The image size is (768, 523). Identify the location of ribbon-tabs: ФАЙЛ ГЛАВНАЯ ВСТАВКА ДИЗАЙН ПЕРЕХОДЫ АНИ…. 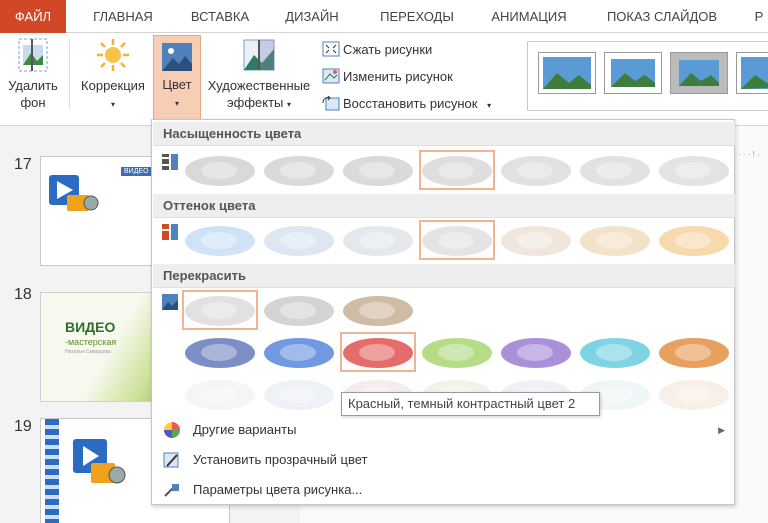
(384, 16).